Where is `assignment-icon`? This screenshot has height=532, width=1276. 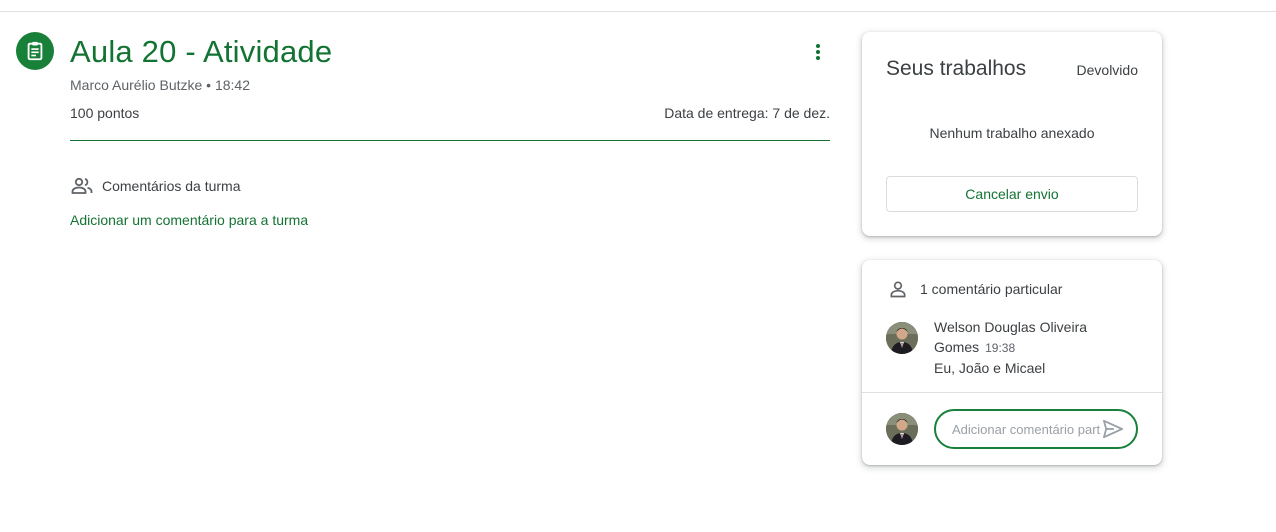
assignment-icon is located at coordinates (35, 51).